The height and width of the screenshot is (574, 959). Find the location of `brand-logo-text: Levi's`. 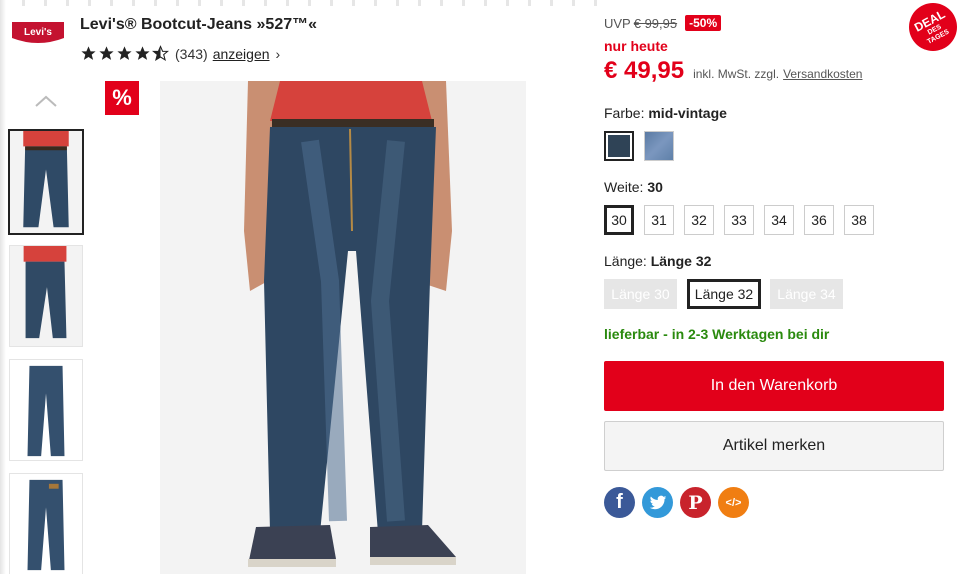

brand-logo-text: Levi's is located at coordinates (38, 32).